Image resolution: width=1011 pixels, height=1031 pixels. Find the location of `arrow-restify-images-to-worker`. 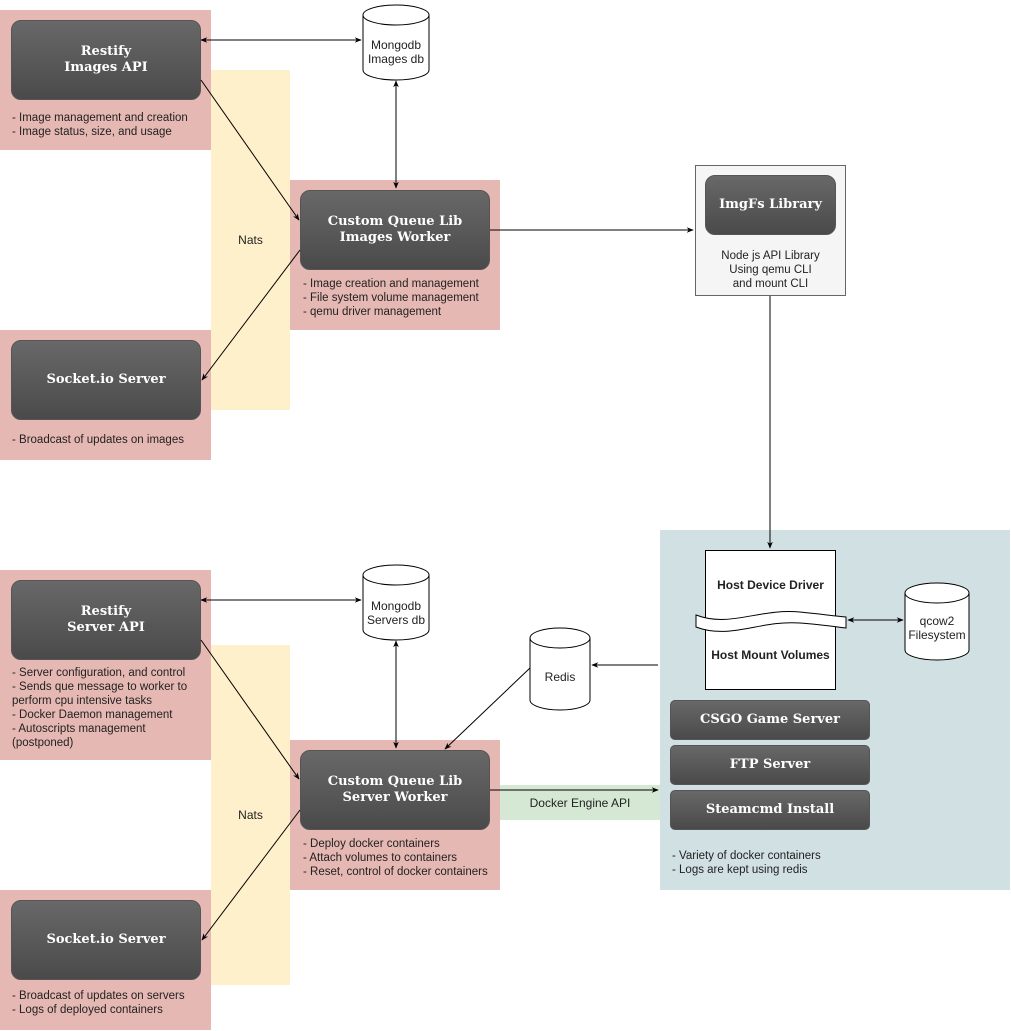

arrow-restify-images-to-worker is located at coordinates (250, 150).